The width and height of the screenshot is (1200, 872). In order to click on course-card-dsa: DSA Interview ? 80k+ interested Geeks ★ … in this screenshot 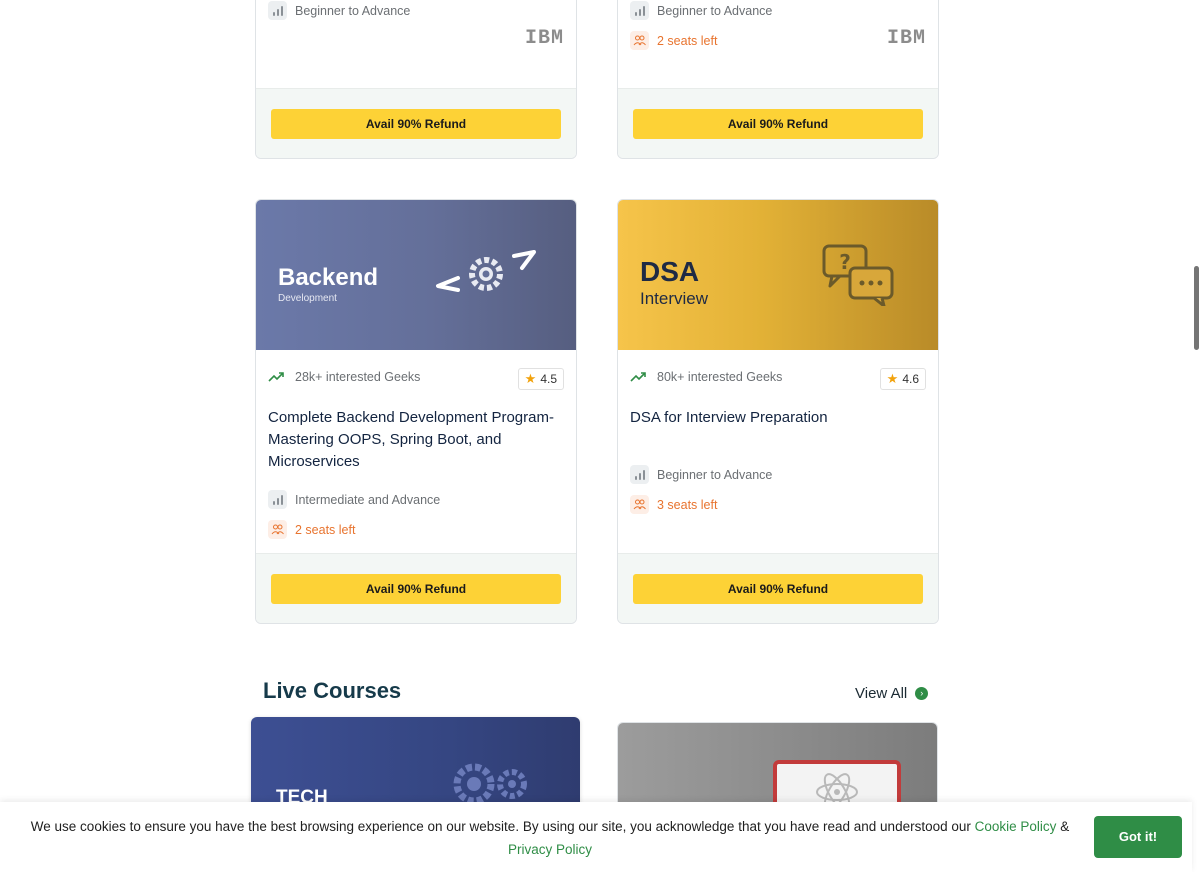, I will do `click(778, 411)`.